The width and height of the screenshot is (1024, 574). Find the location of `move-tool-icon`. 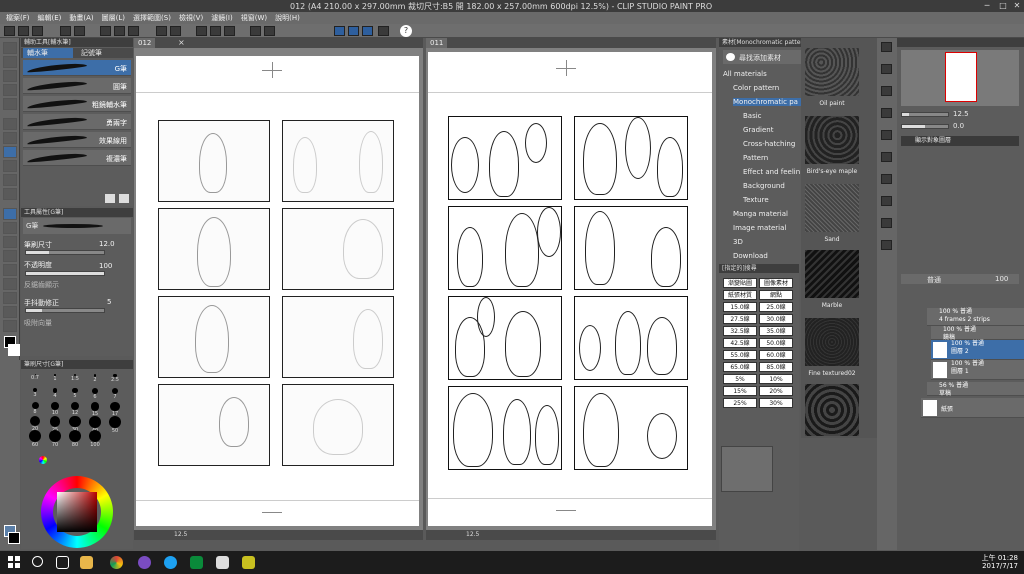

move-tool-icon is located at coordinates (10, 62).